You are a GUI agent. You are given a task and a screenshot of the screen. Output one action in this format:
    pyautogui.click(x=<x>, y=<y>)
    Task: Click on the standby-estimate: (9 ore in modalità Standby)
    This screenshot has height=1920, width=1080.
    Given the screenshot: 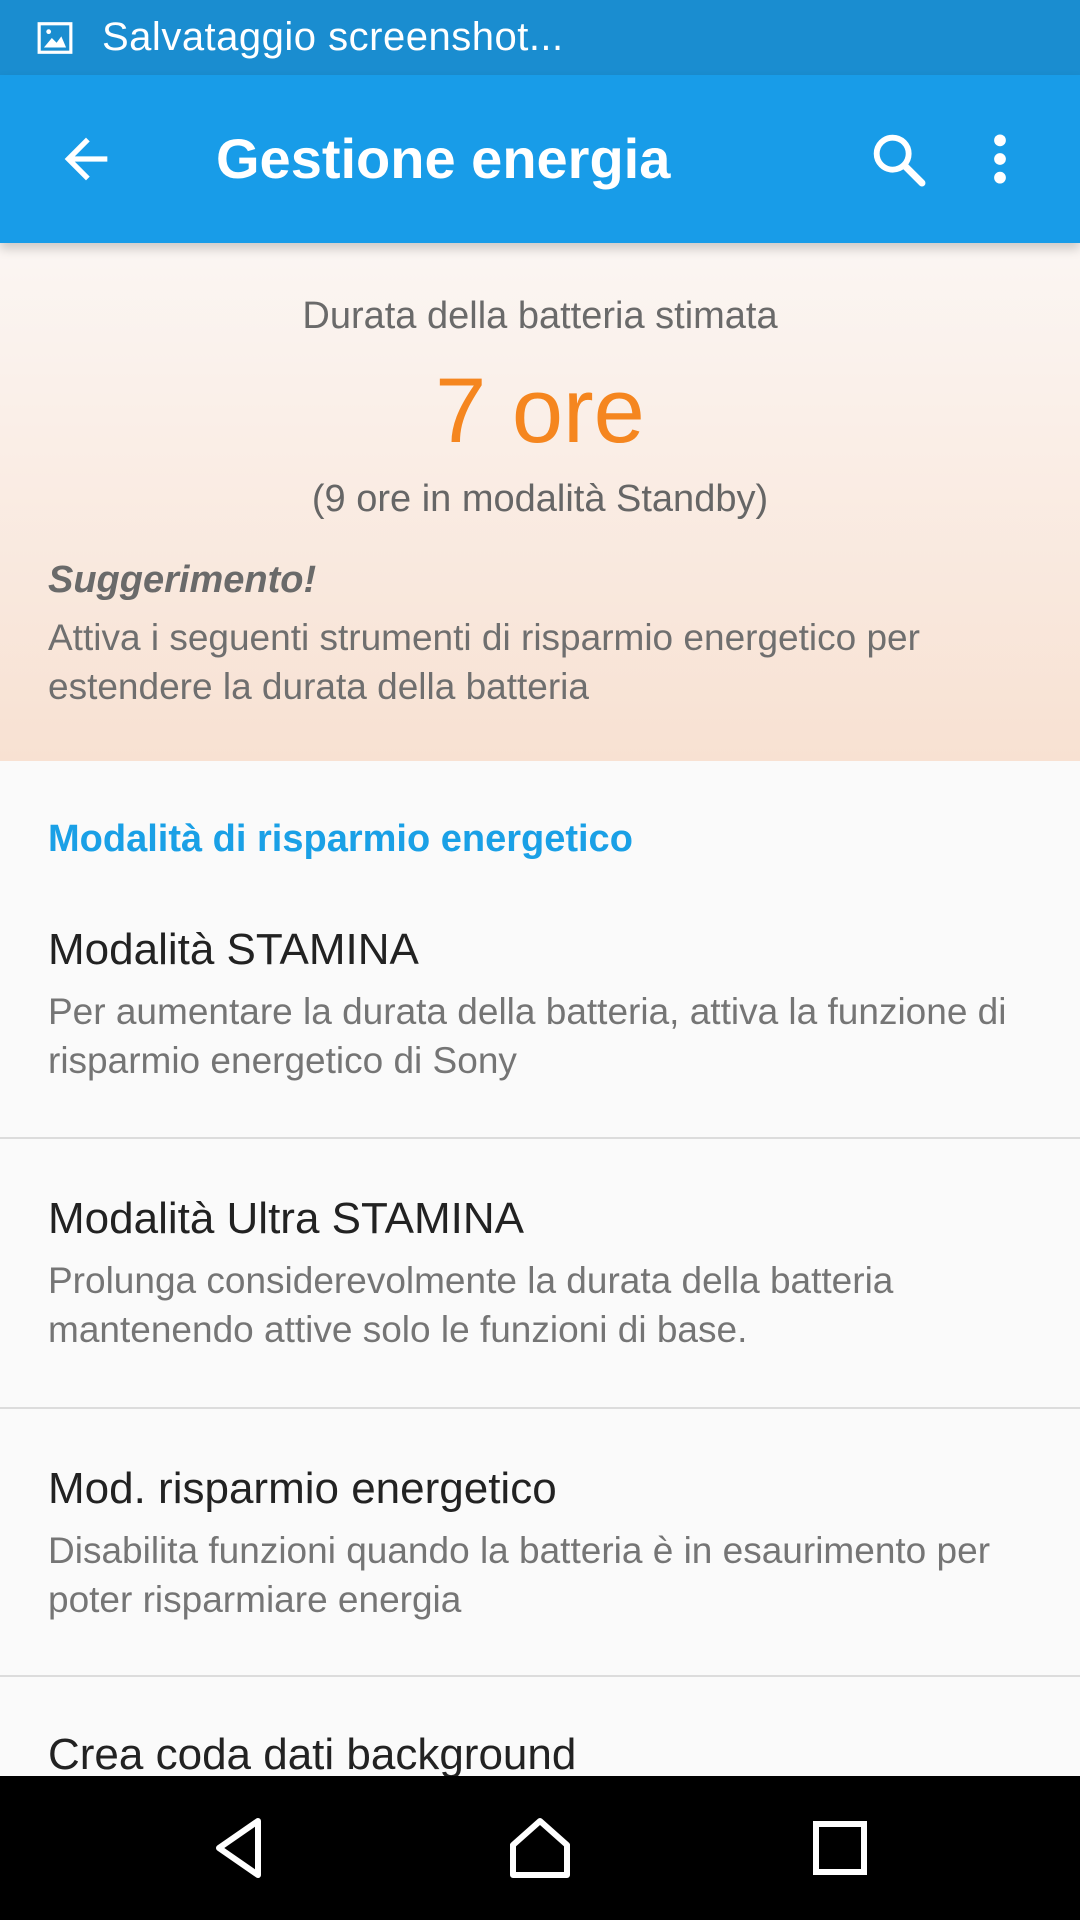 What is the action you would take?
    pyautogui.click(x=540, y=499)
    